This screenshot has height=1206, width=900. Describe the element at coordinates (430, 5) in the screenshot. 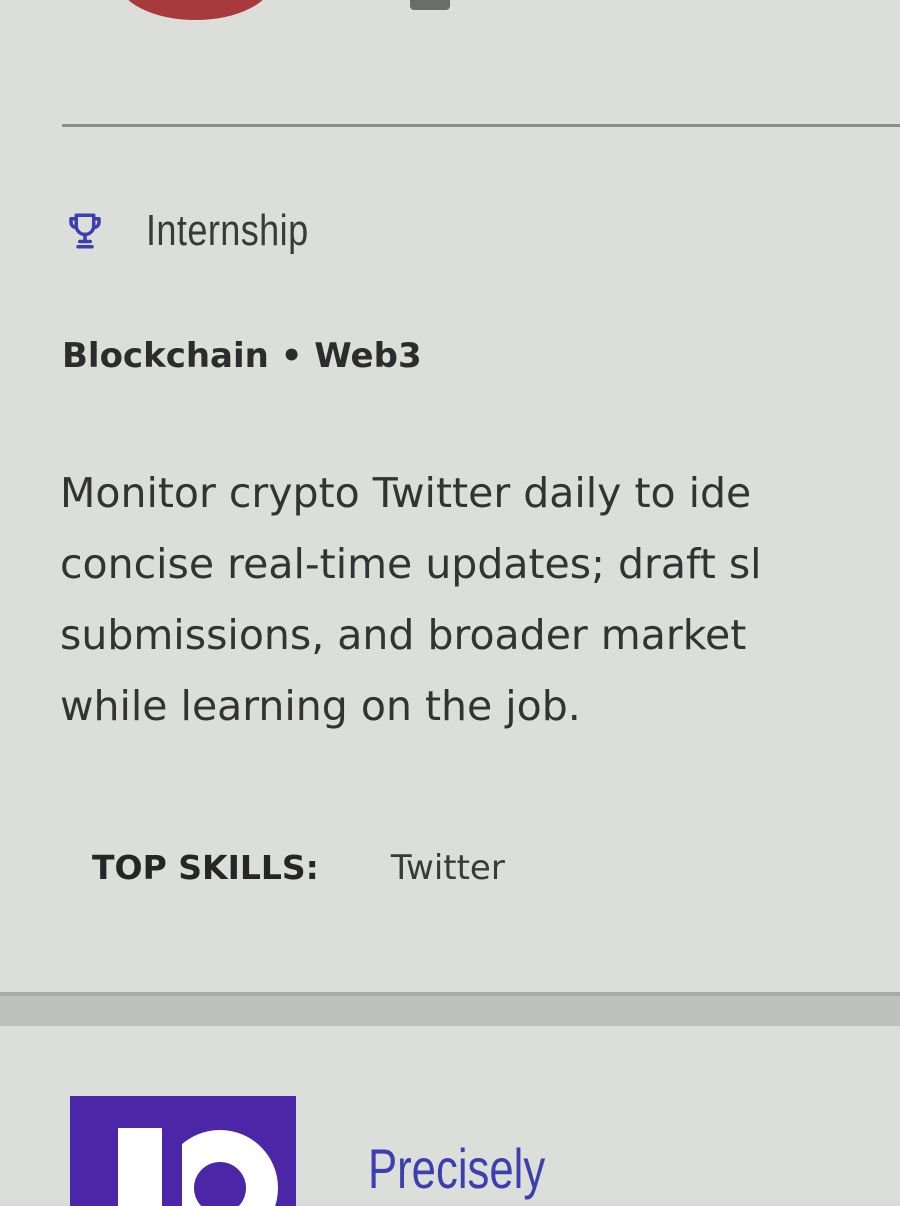

I see `previous-card-element` at that location.